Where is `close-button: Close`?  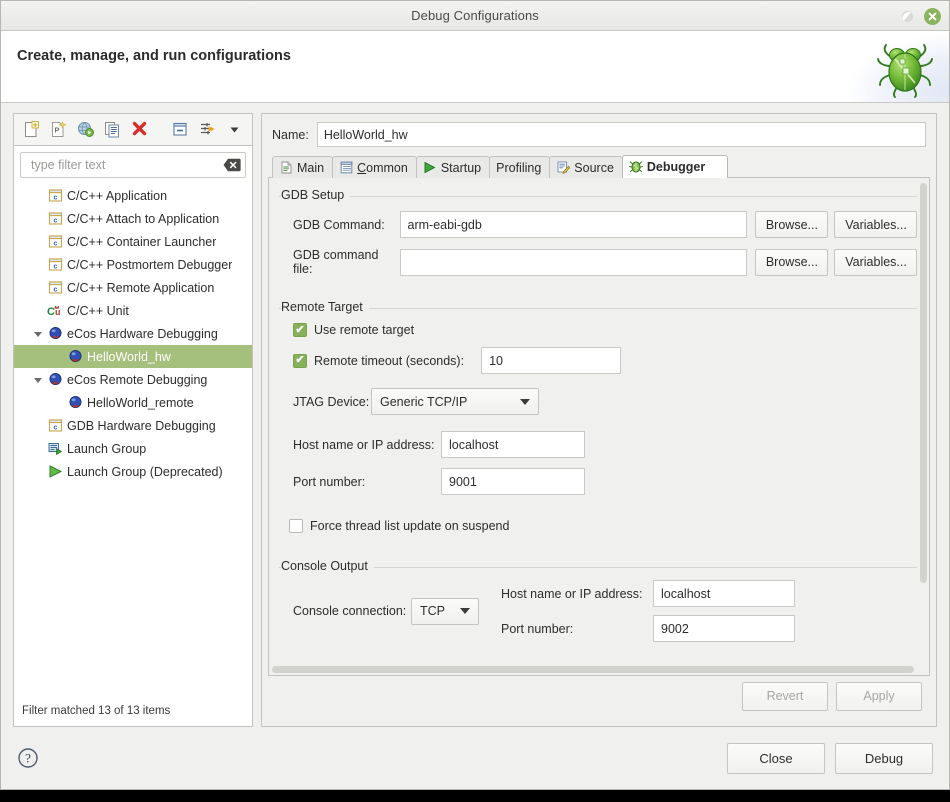
close-button: Close is located at coordinates (776, 758).